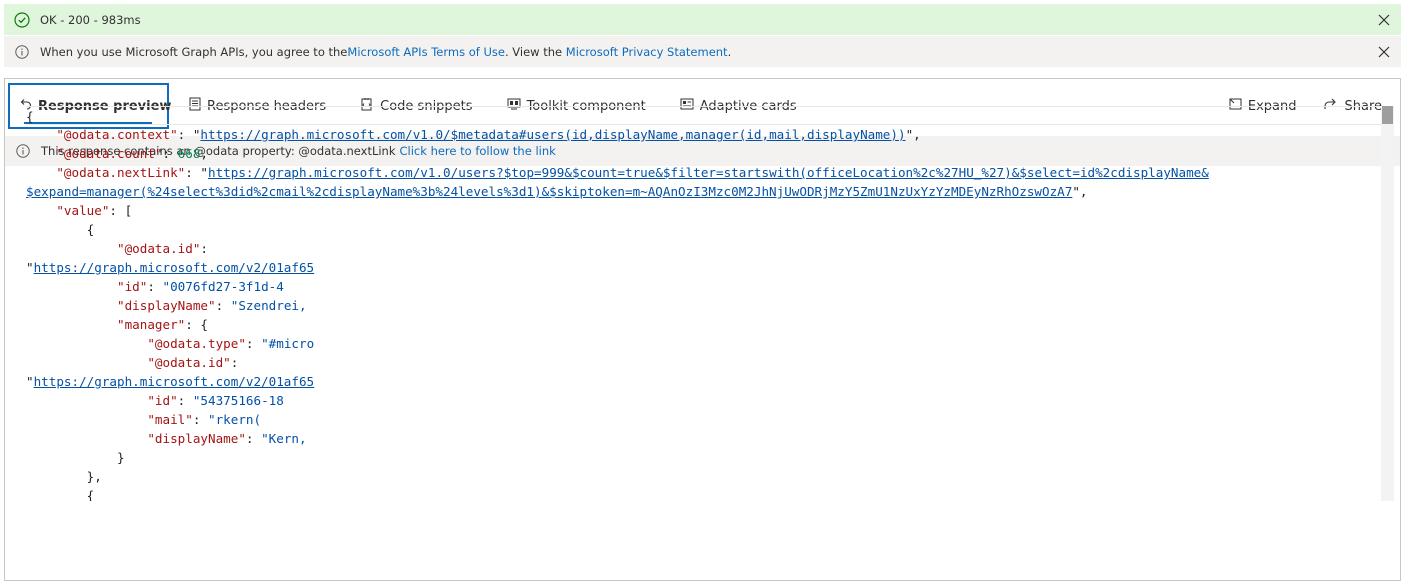  Describe the element at coordinates (132, 153) in the screenshot. I see `code-line: "@odata.count": 668,` at that location.